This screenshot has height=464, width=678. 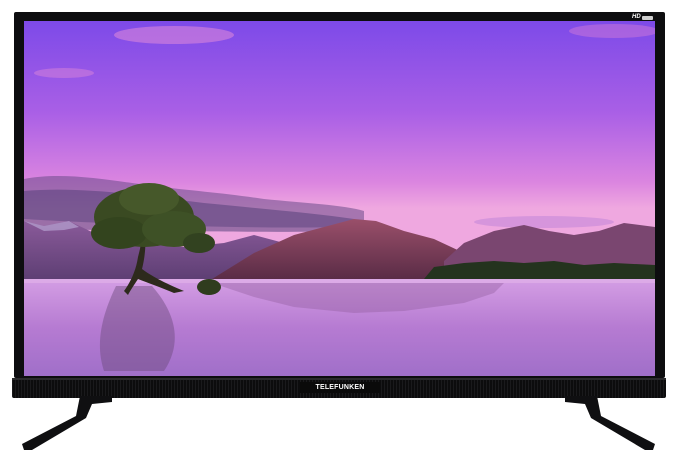 I want to click on speaker-bar-edge, so click(x=339, y=379).